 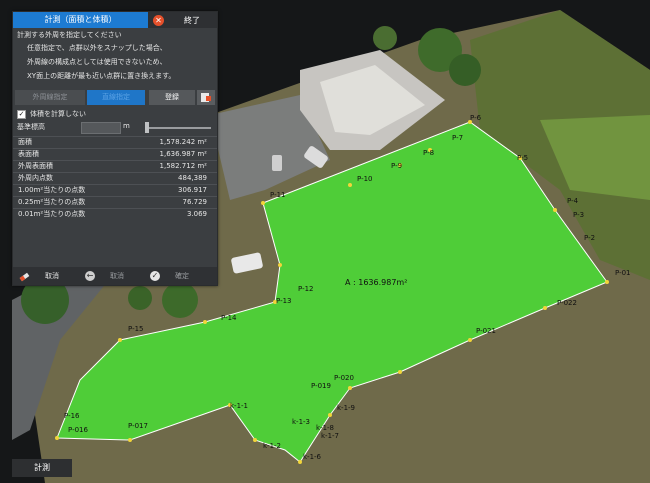 I want to click on point-label: P-14, so click(x=229, y=318).